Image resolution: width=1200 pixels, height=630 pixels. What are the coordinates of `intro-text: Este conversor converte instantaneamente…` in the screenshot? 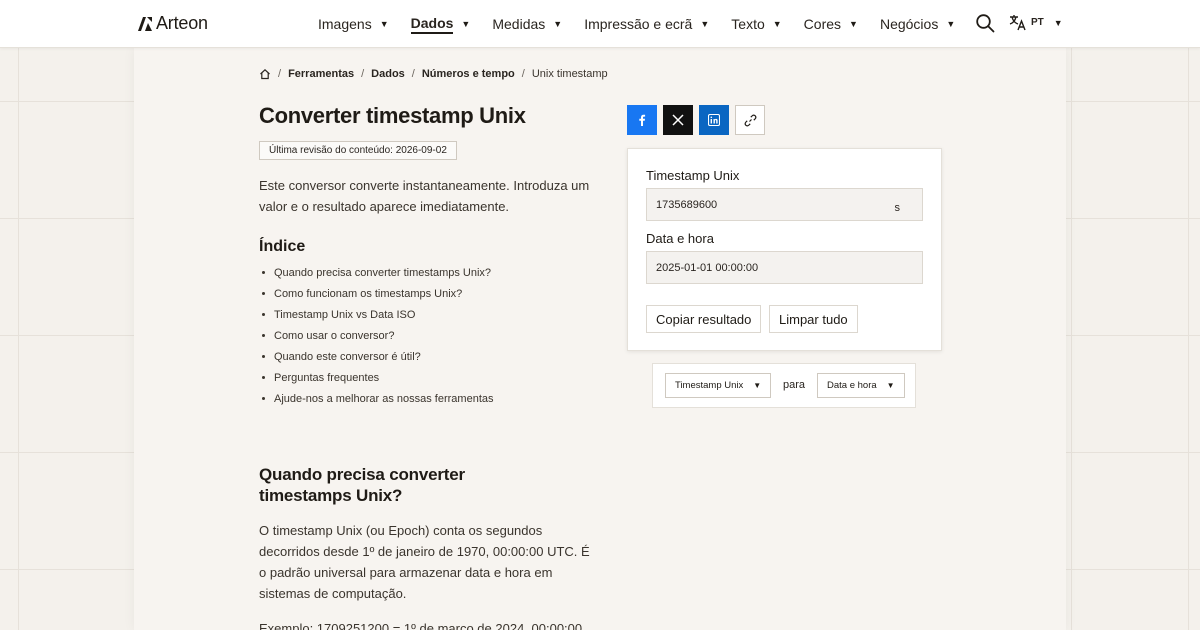 It's located at (424, 196).